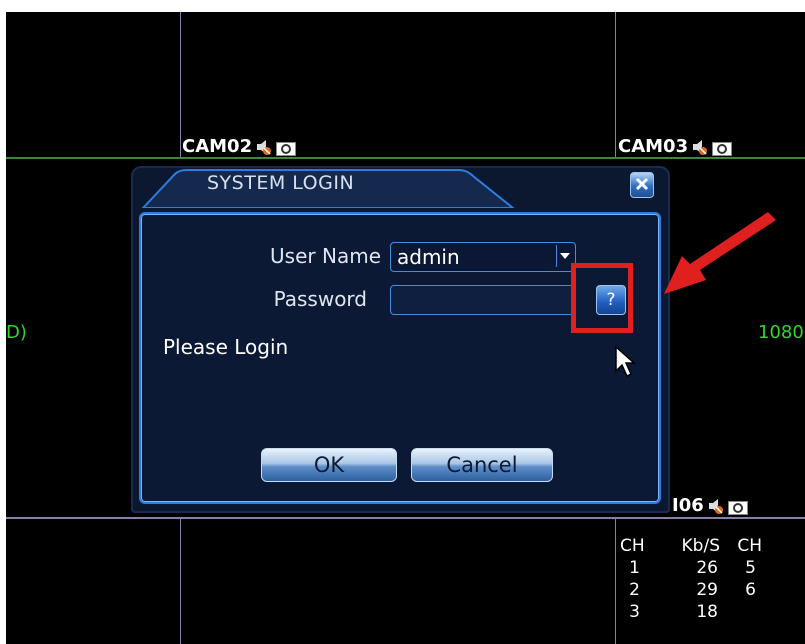 This screenshot has width=805, height=644. I want to click on cancel-button: Cancel, so click(482, 465).